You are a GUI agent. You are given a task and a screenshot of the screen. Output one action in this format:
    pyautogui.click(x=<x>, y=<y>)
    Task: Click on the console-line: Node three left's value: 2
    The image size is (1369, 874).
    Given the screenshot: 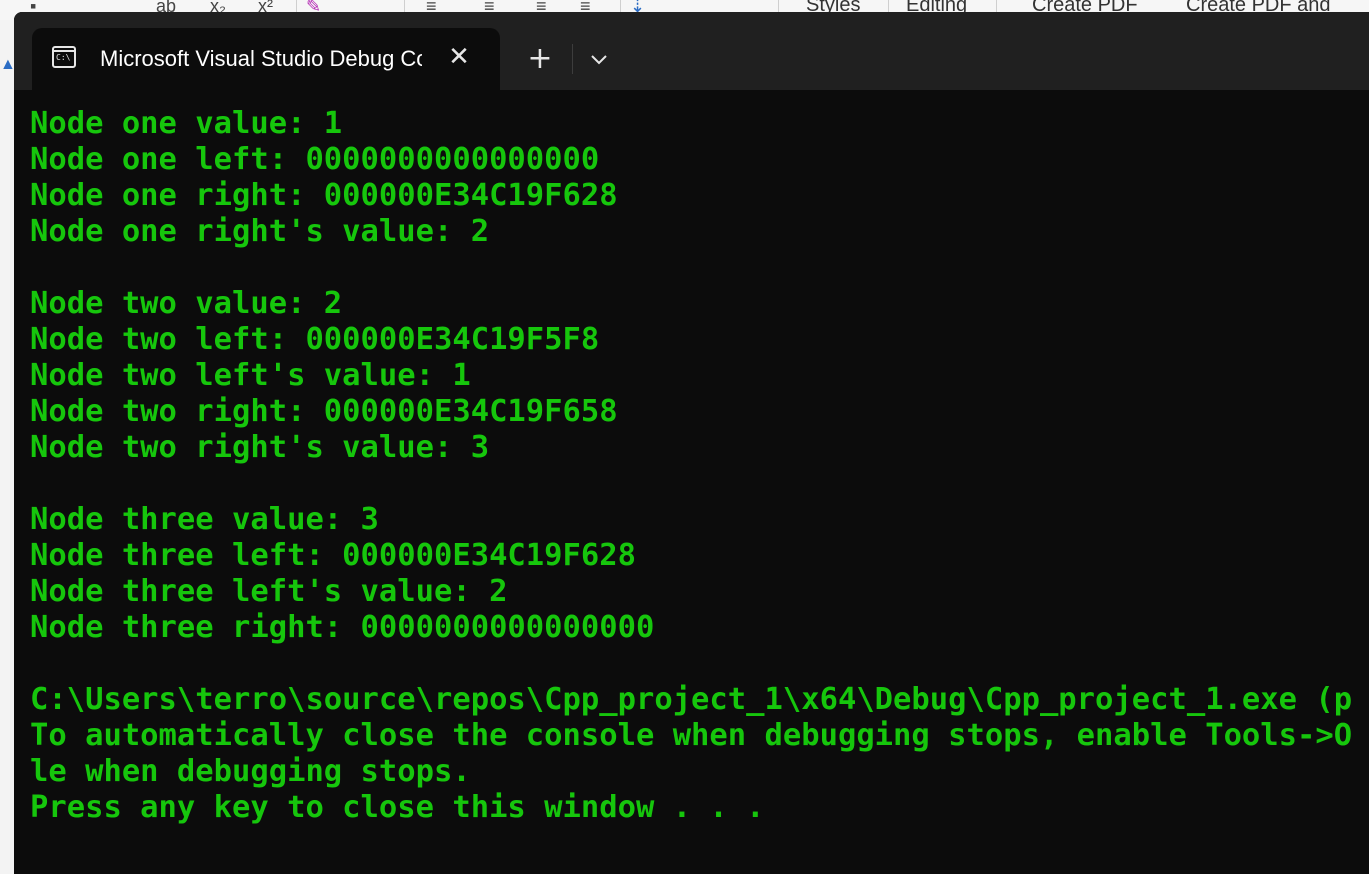 What is the action you would take?
    pyautogui.click(x=269, y=591)
    